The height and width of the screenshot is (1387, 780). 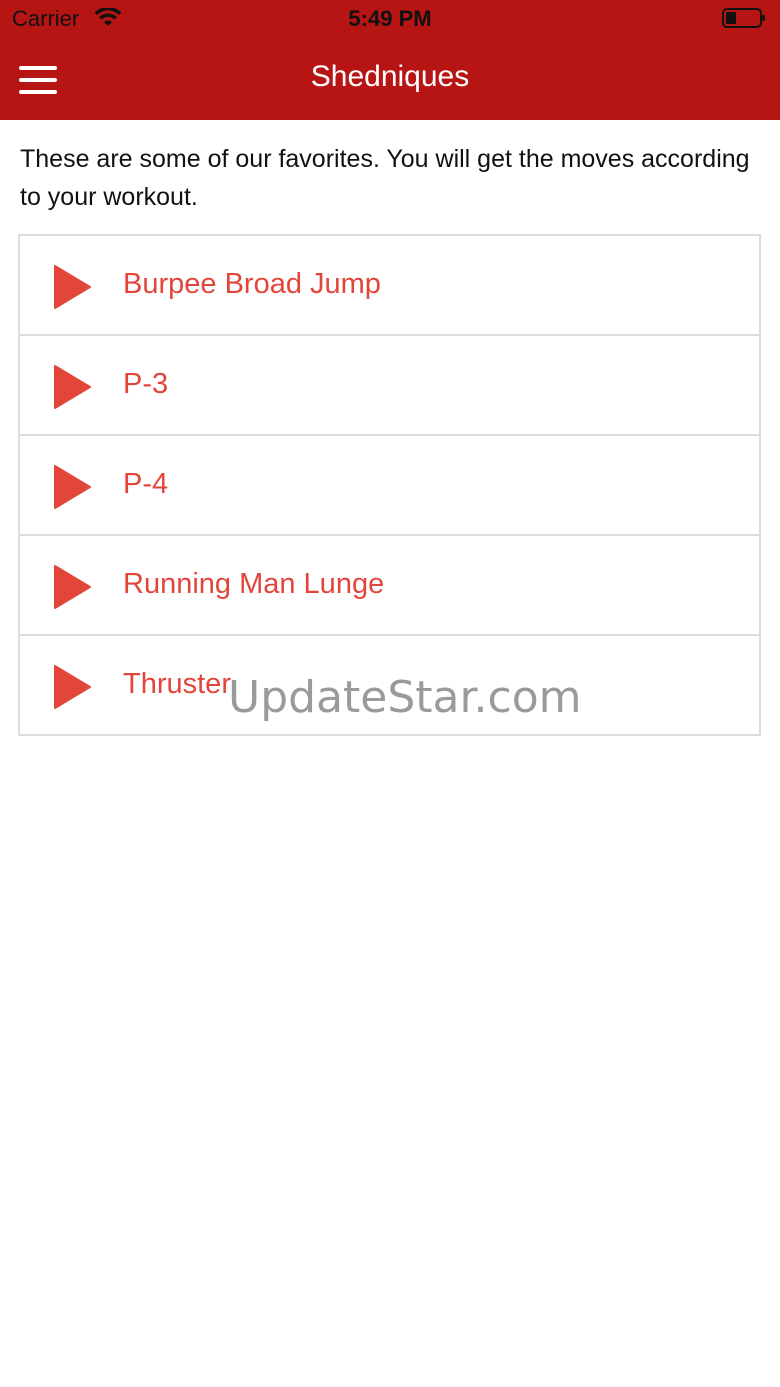 What do you see at coordinates (177, 684) in the screenshot?
I see `list-item-label: Thruster` at bounding box center [177, 684].